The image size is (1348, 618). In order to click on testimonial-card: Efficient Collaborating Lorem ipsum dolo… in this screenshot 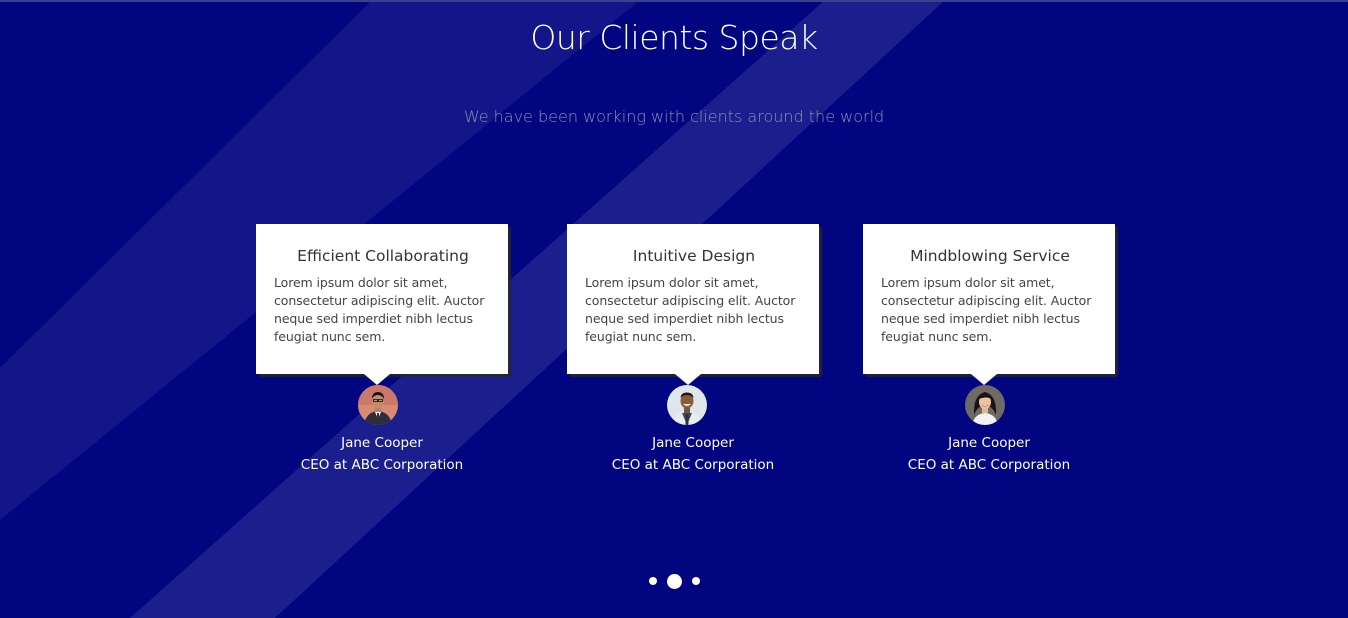, I will do `click(382, 304)`.